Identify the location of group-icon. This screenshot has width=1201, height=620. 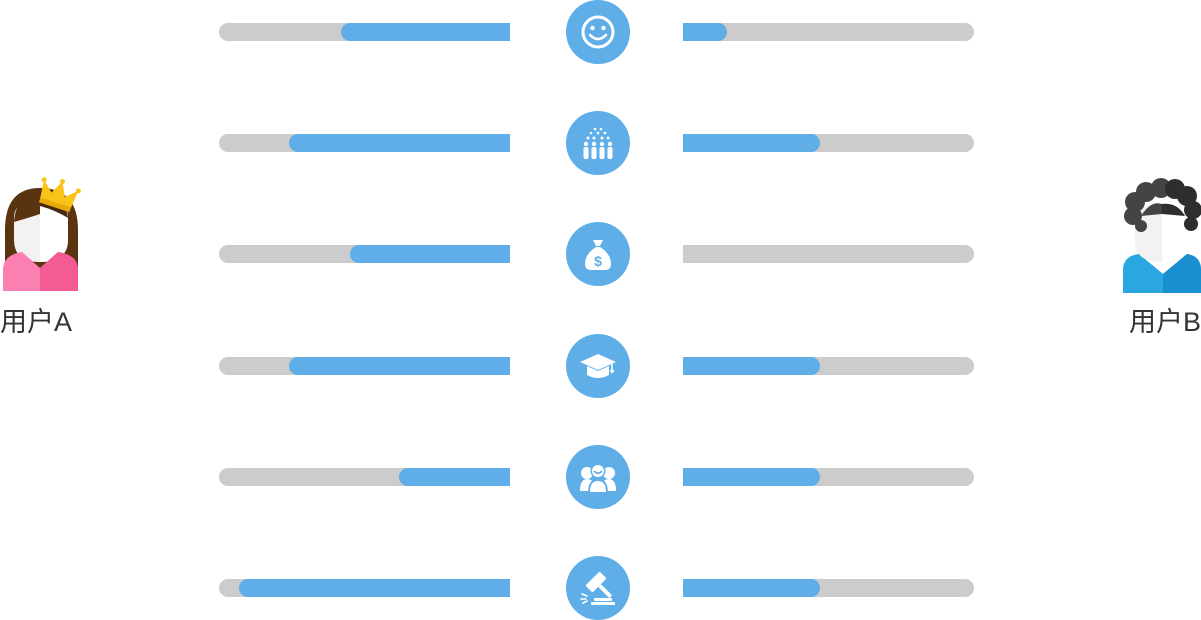
(598, 477).